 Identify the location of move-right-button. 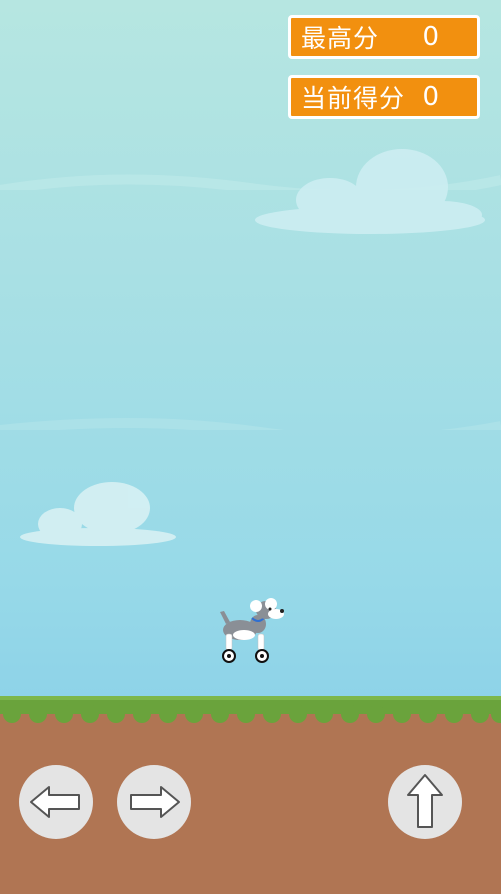
(154, 802).